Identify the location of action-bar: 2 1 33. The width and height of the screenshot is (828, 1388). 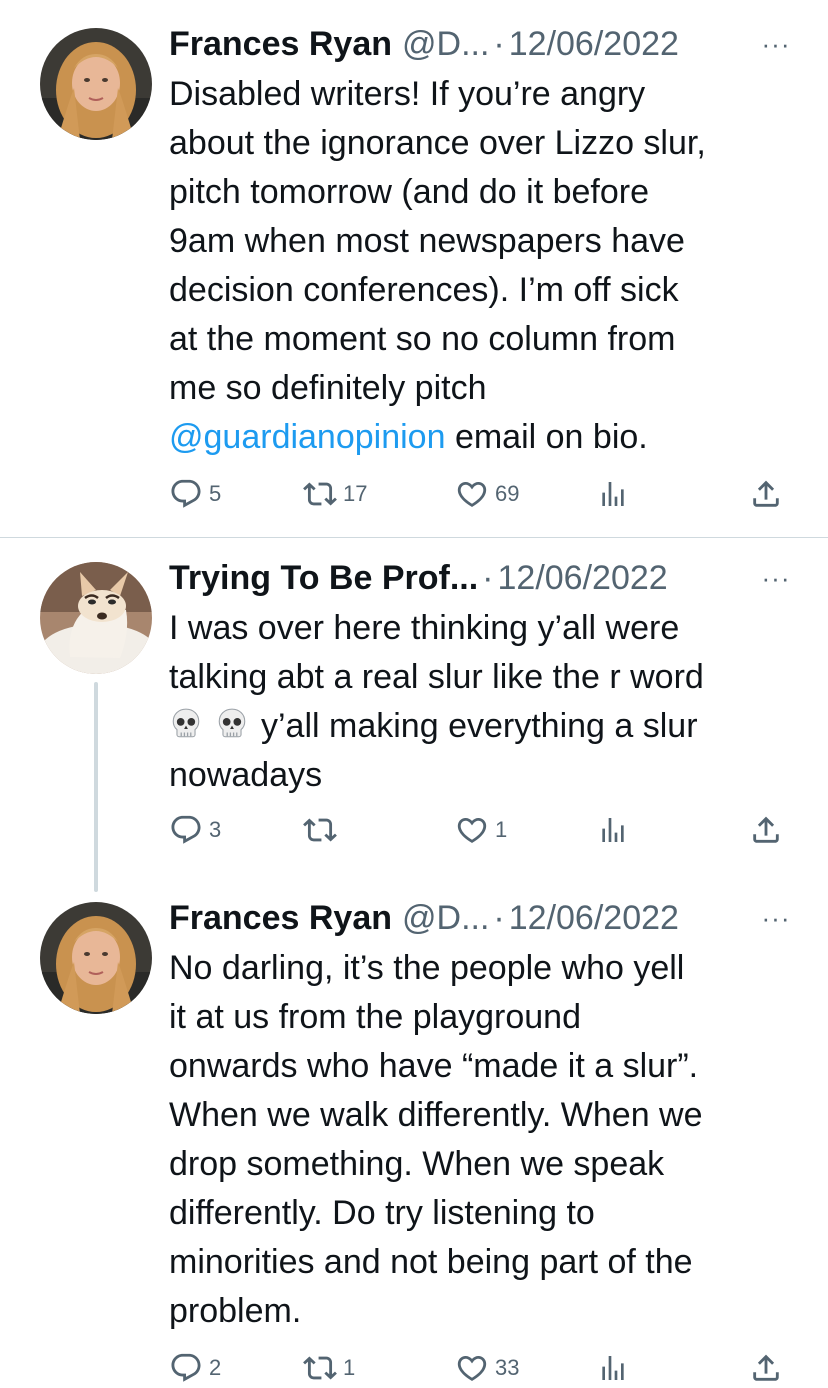
(479, 1368).